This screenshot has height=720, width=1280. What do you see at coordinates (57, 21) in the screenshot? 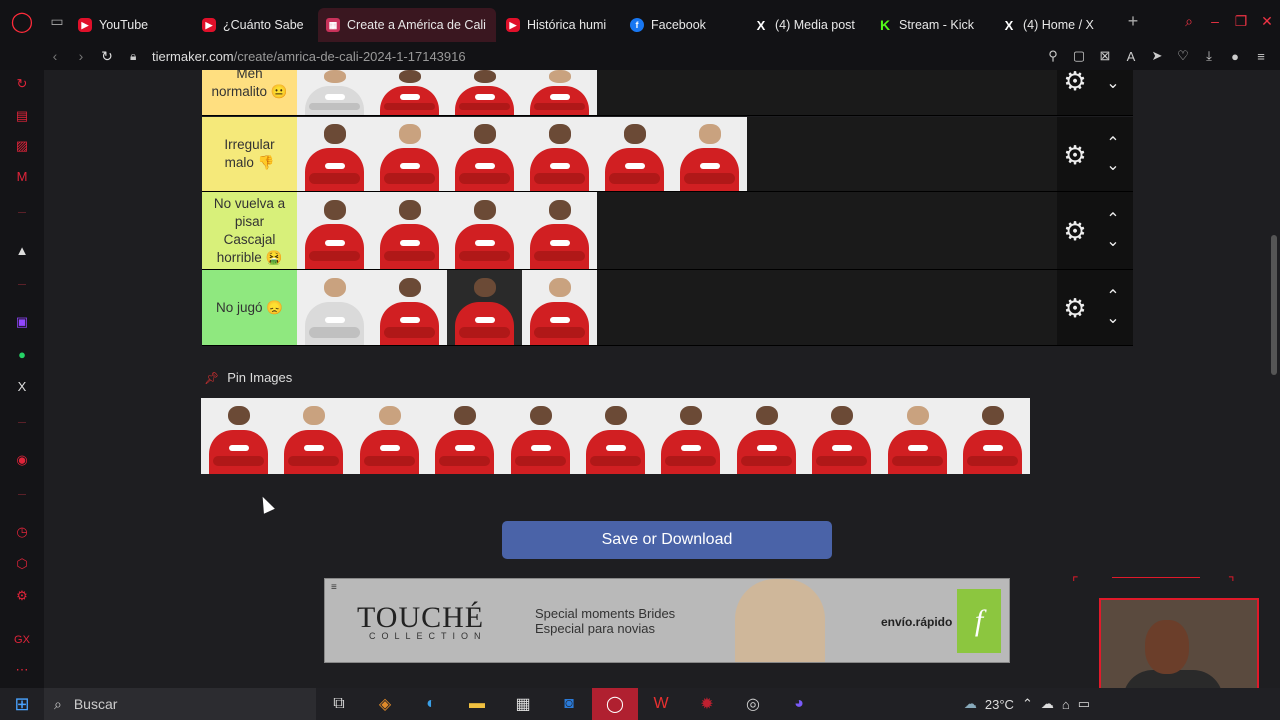
I see `tab-workspaces-icon: ▭` at bounding box center [57, 21].